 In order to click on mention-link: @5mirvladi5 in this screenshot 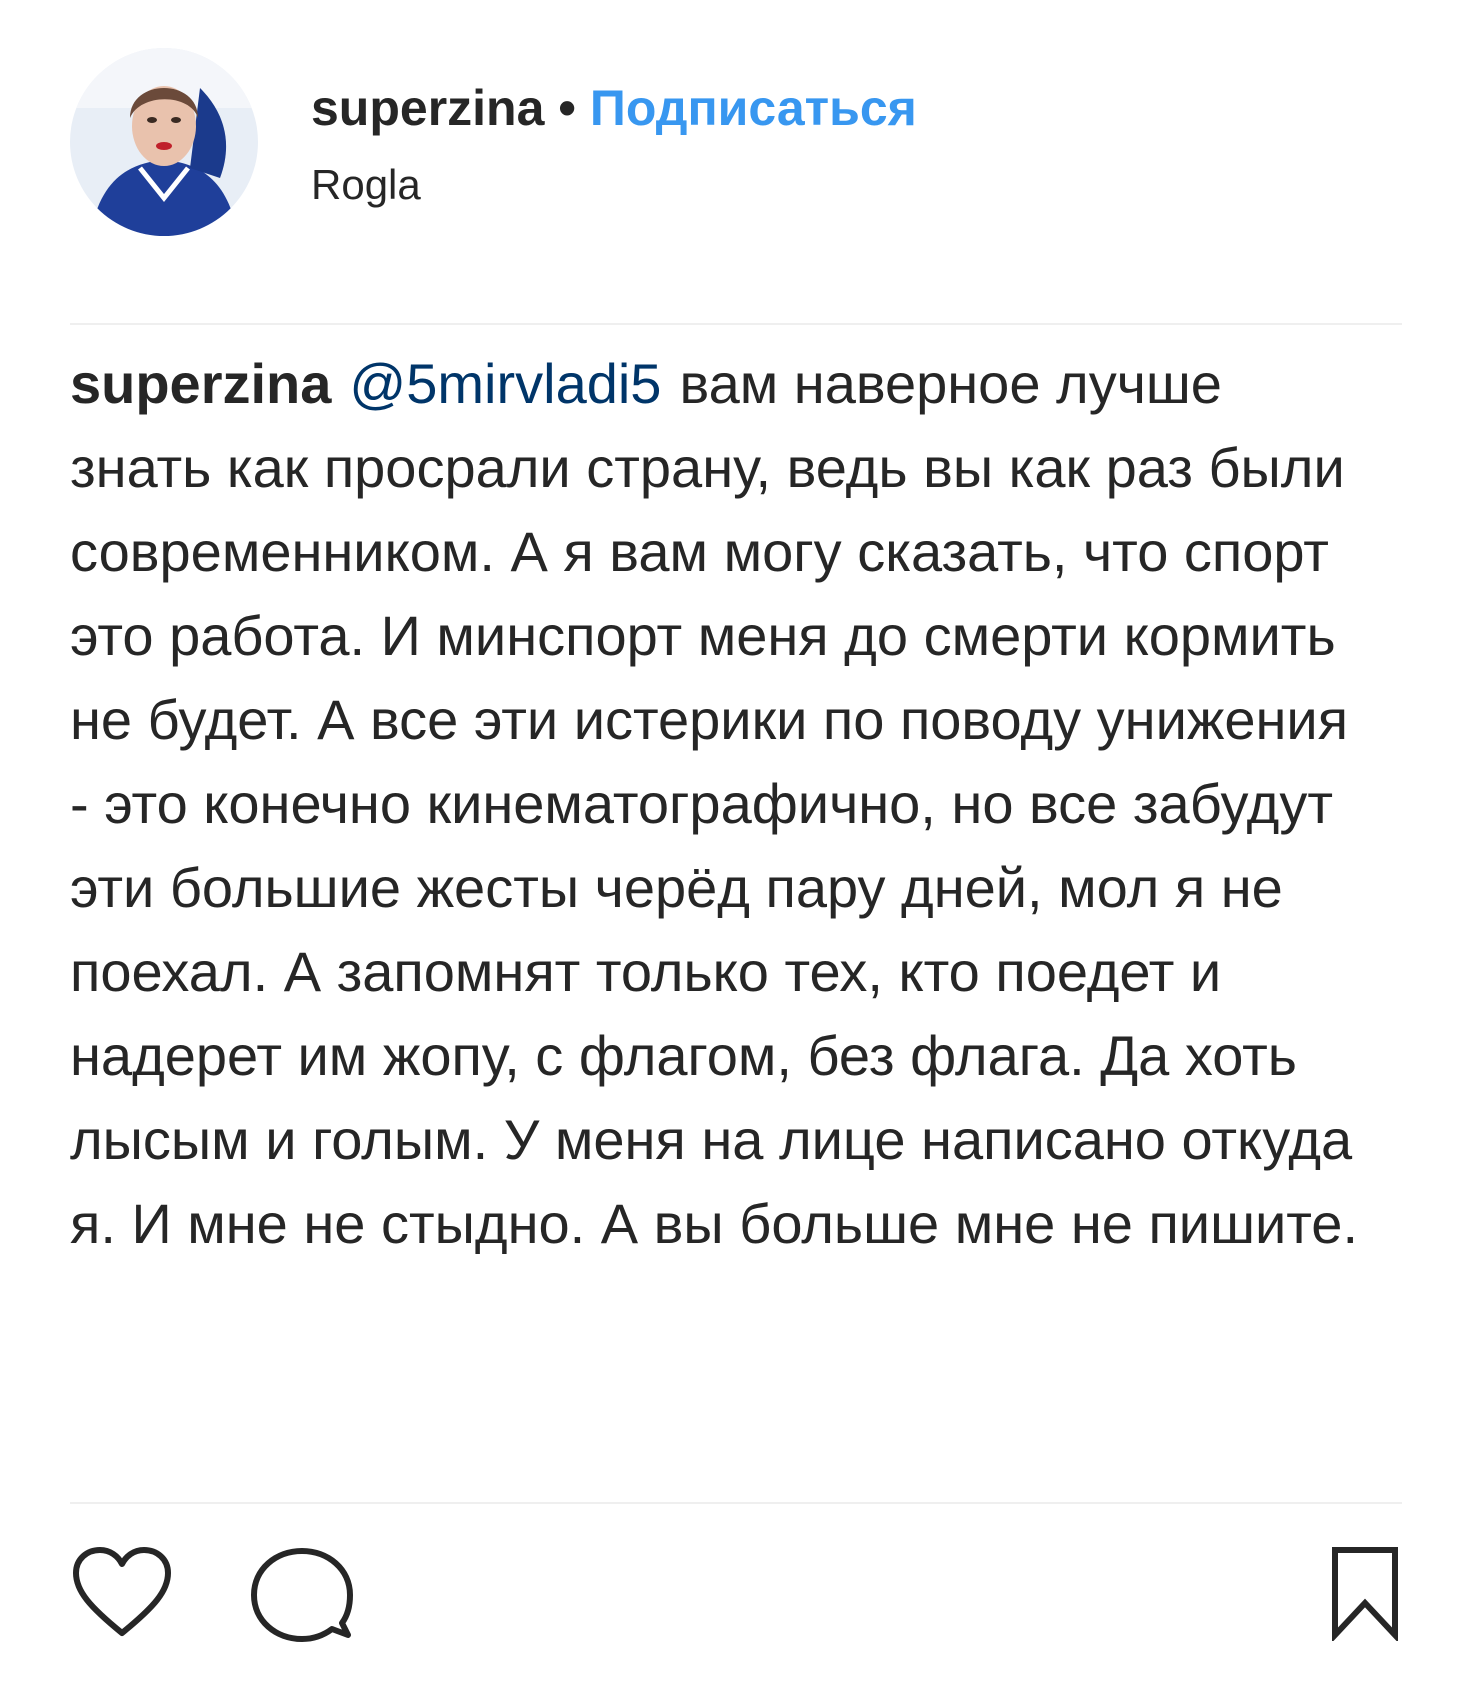, I will do `click(505, 383)`.